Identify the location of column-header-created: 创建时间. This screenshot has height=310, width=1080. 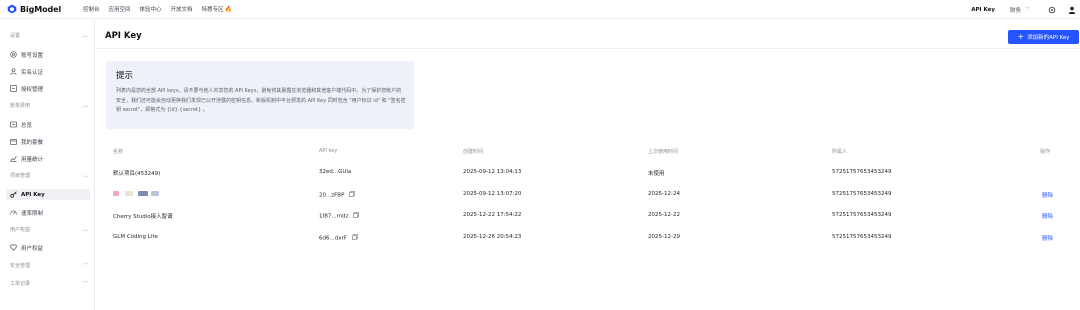
(473, 152).